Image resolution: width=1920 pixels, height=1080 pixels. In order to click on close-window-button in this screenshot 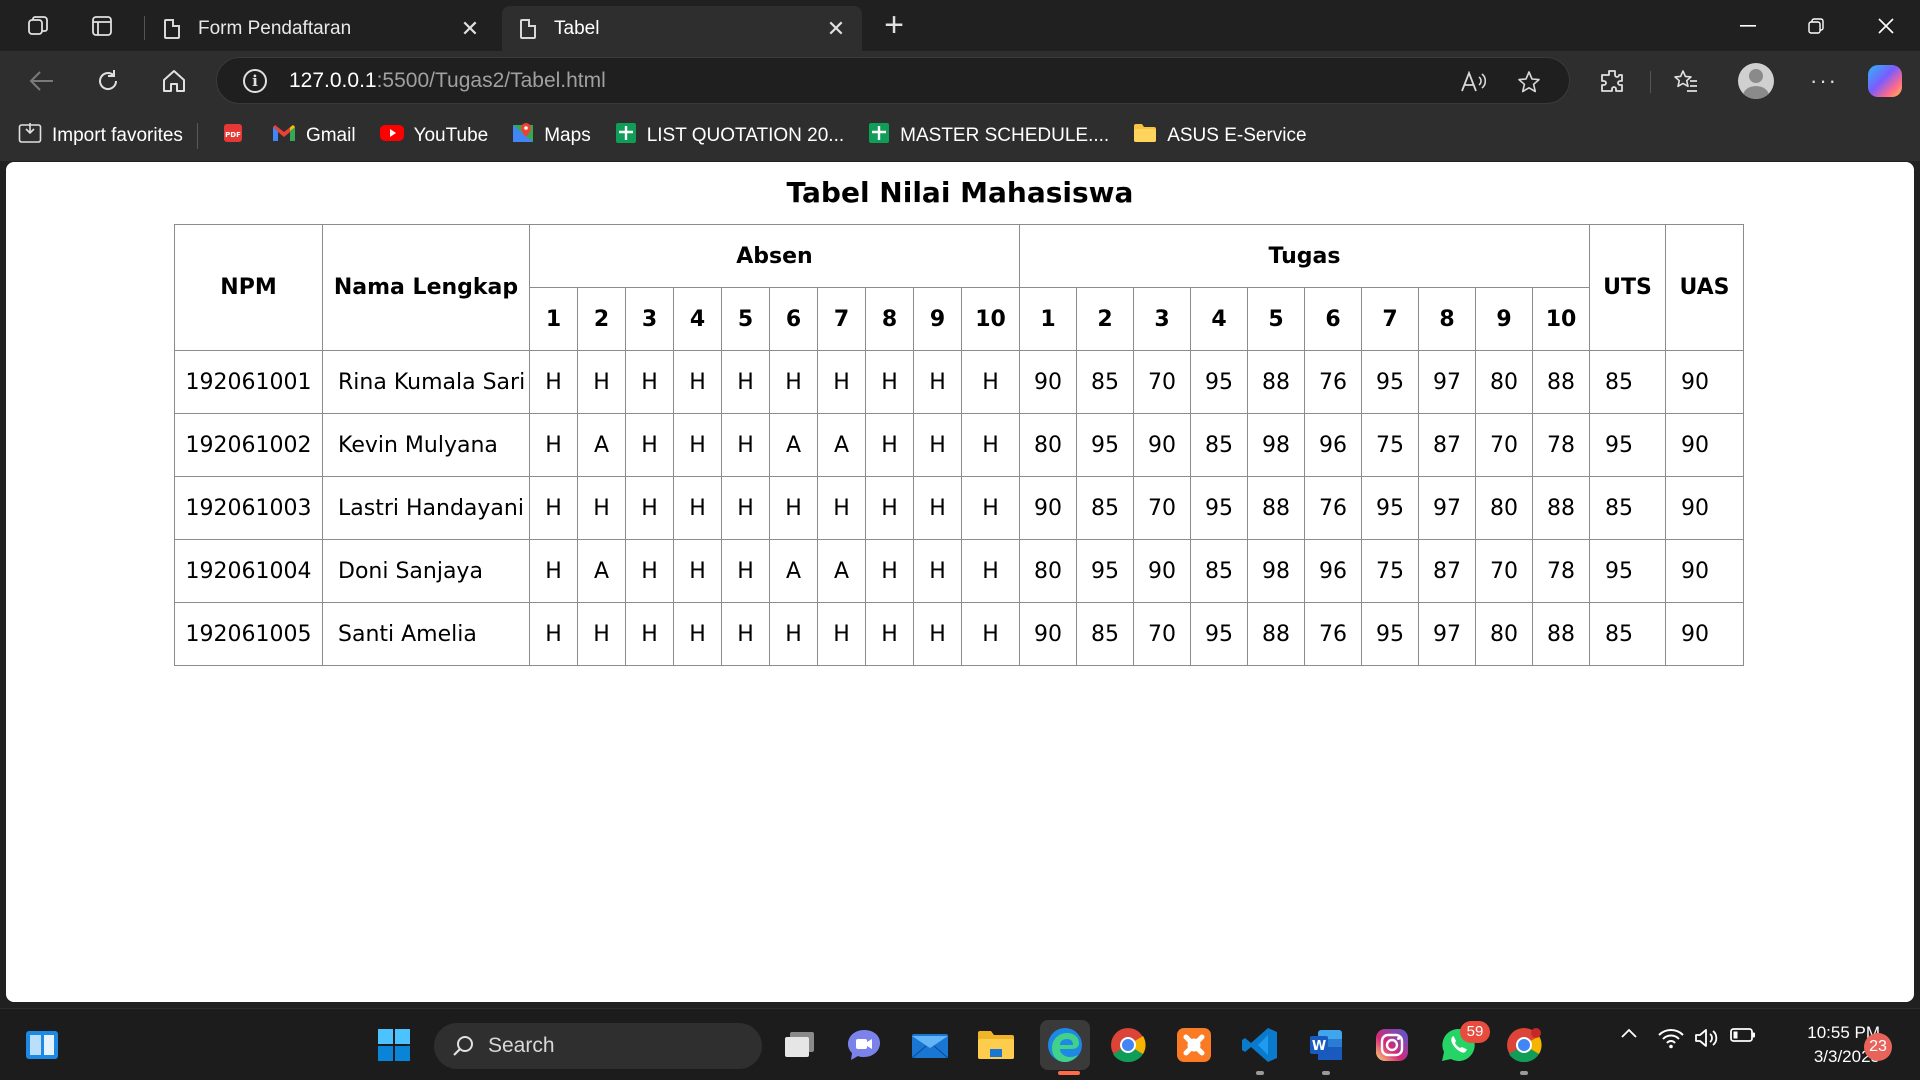, I will do `click(1886, 25)`.